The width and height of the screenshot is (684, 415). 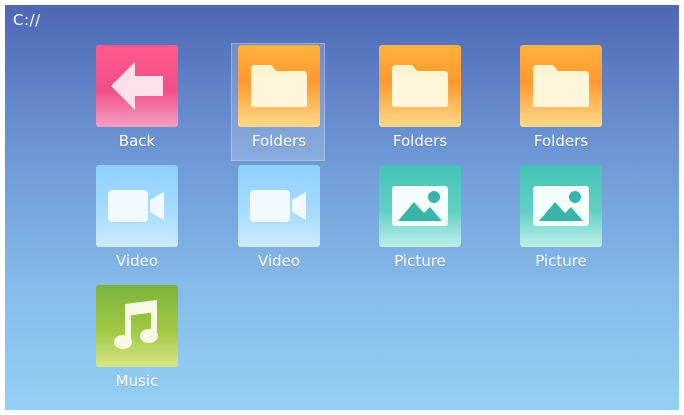 I want to click on music-icon-box, so click(x=137, y=326).